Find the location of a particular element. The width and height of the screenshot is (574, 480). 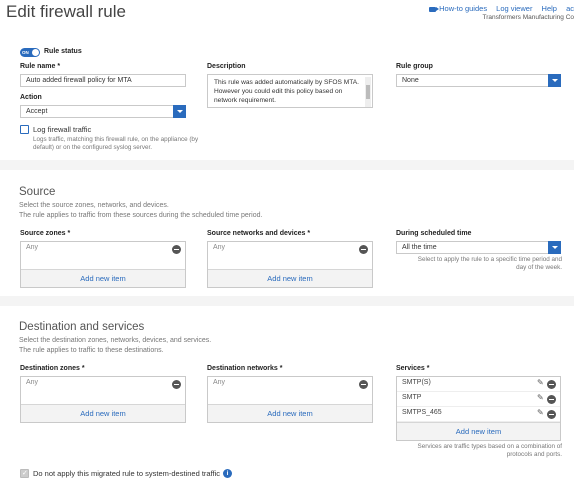

destination-networks-label: Destination networks * is located at coordinates (245, 368).